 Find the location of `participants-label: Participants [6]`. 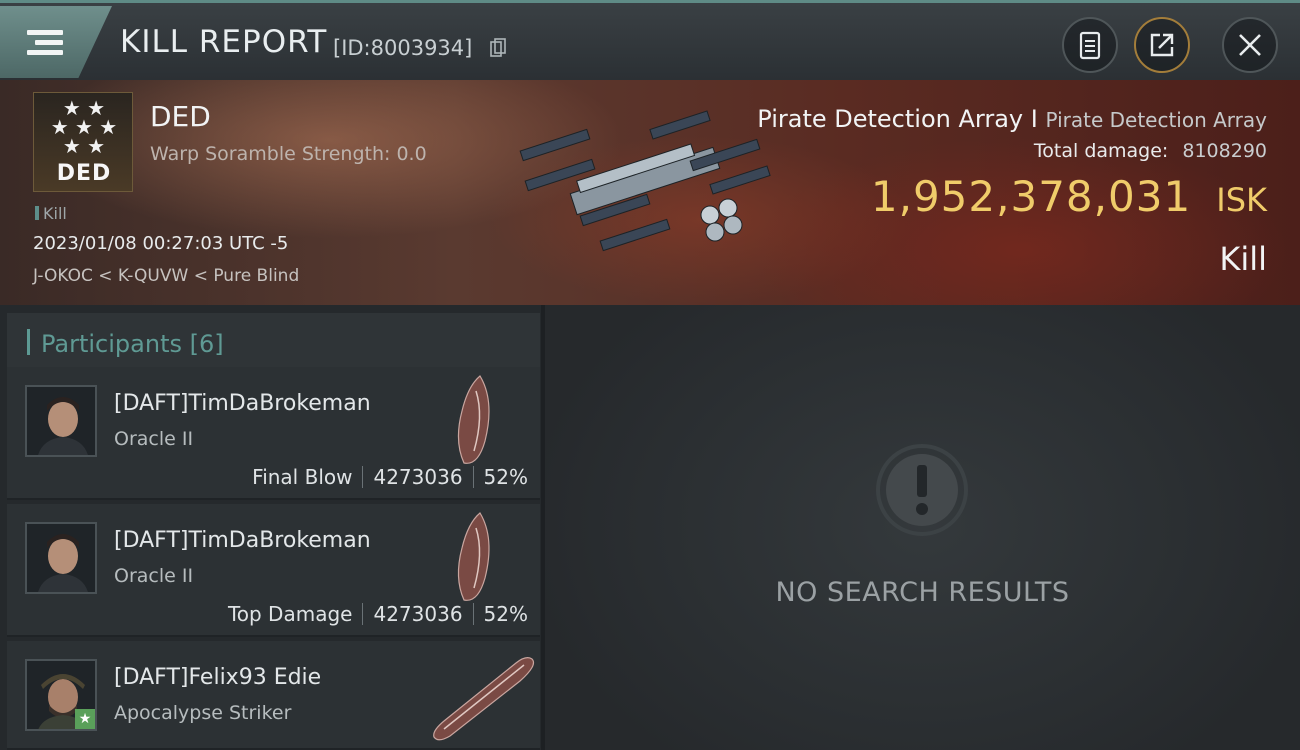

participants-label: Participants [6] is located at coordinates (132, 344).